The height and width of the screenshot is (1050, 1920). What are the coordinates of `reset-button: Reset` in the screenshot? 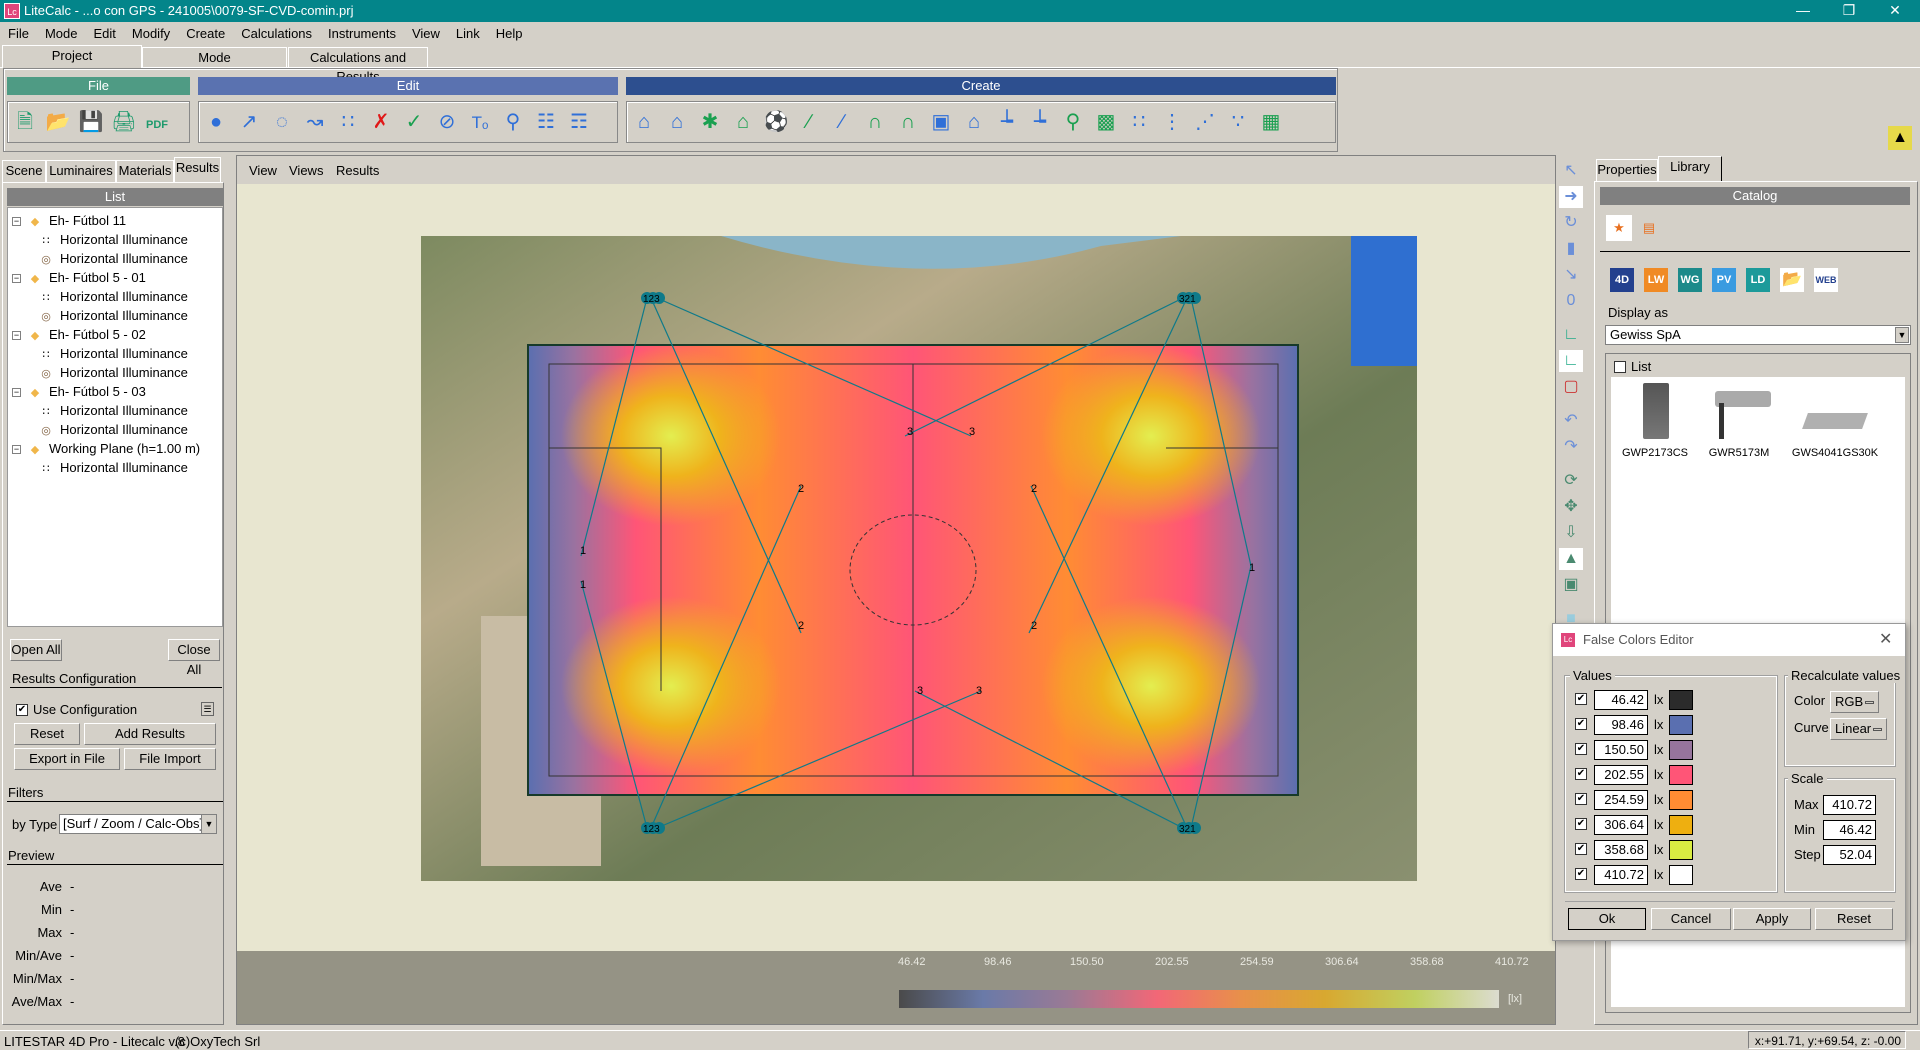 It's located at (47, 734).